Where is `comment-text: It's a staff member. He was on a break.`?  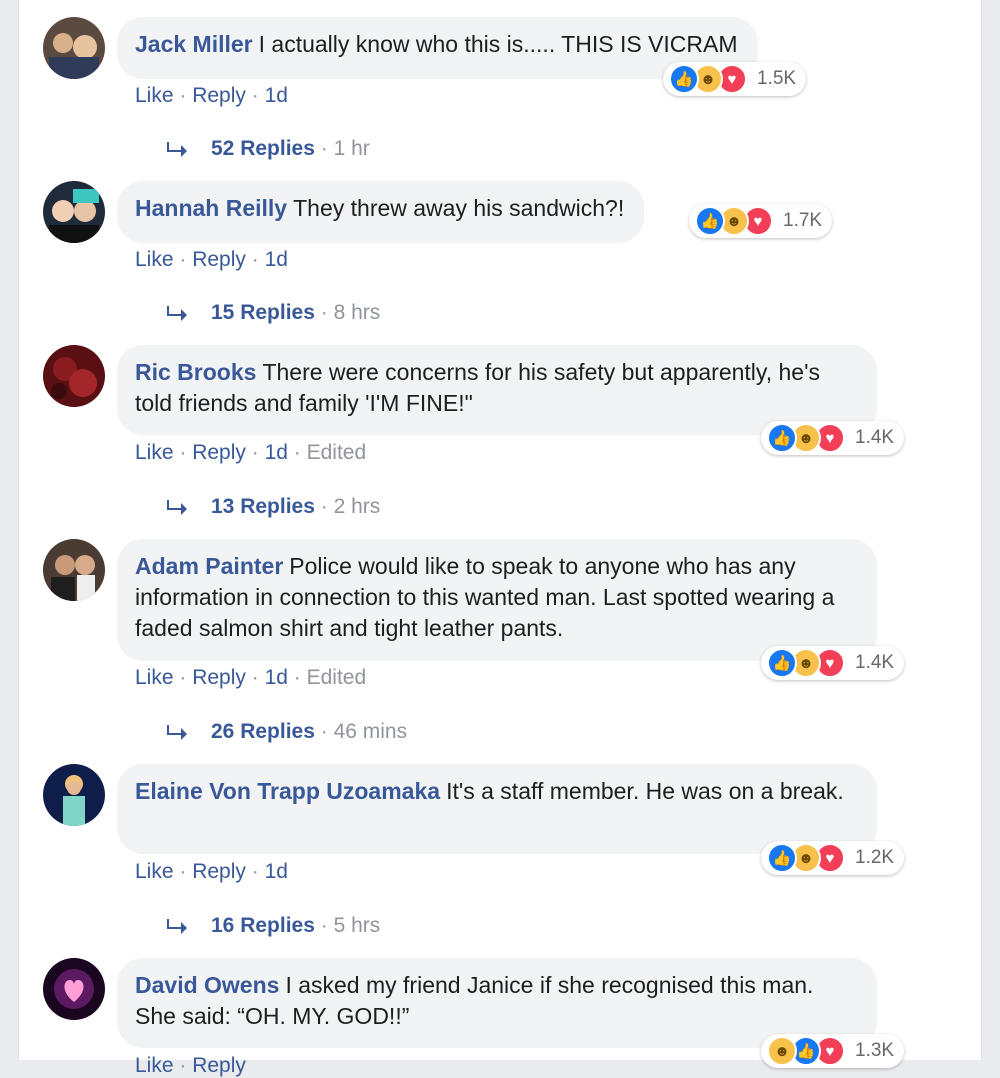
comment-text: It's a staff member. He was on a break. is located at coordinates (645, 791).